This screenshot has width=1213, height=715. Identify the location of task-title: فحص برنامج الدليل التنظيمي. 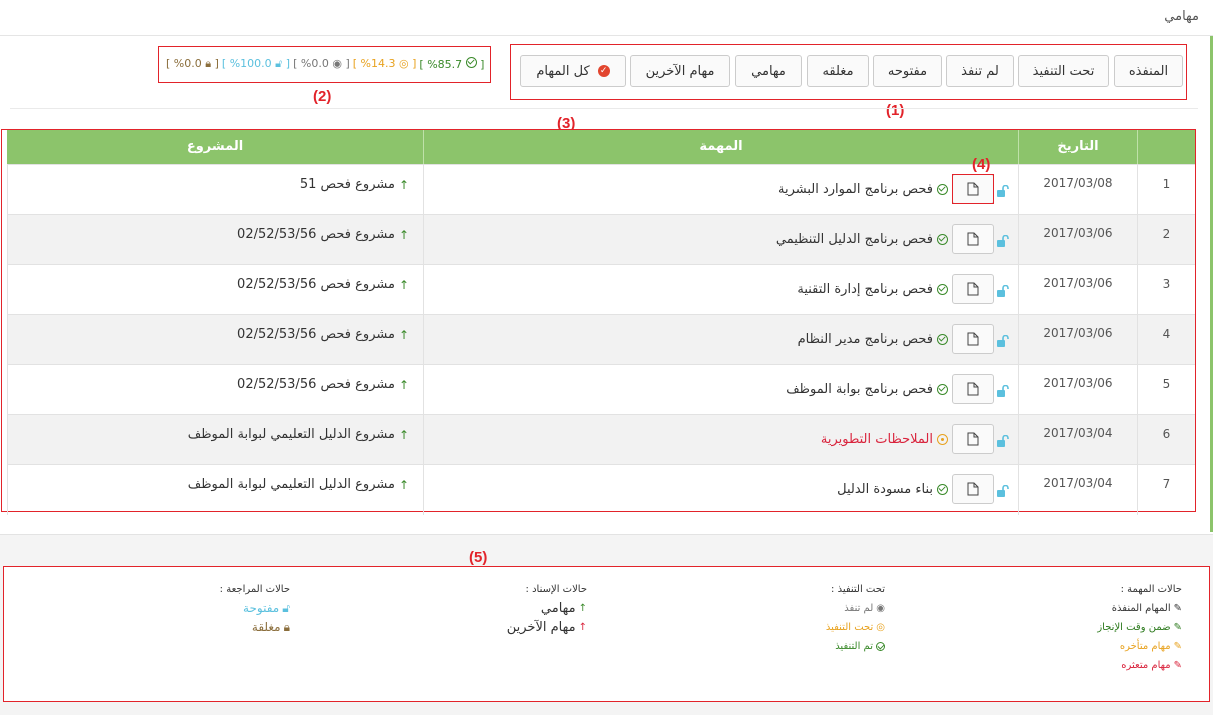
(854, 239).